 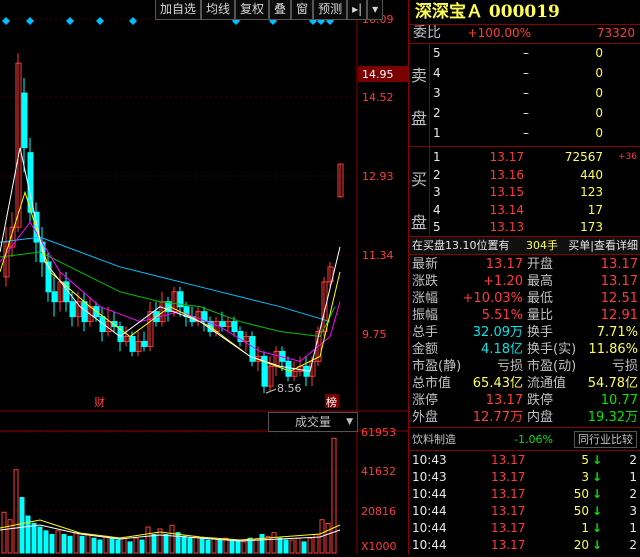 What do you see at coordinates (613, 349) in the screenshot?
I see `stat-value: 11.86%` at bounding box center [613, 349].